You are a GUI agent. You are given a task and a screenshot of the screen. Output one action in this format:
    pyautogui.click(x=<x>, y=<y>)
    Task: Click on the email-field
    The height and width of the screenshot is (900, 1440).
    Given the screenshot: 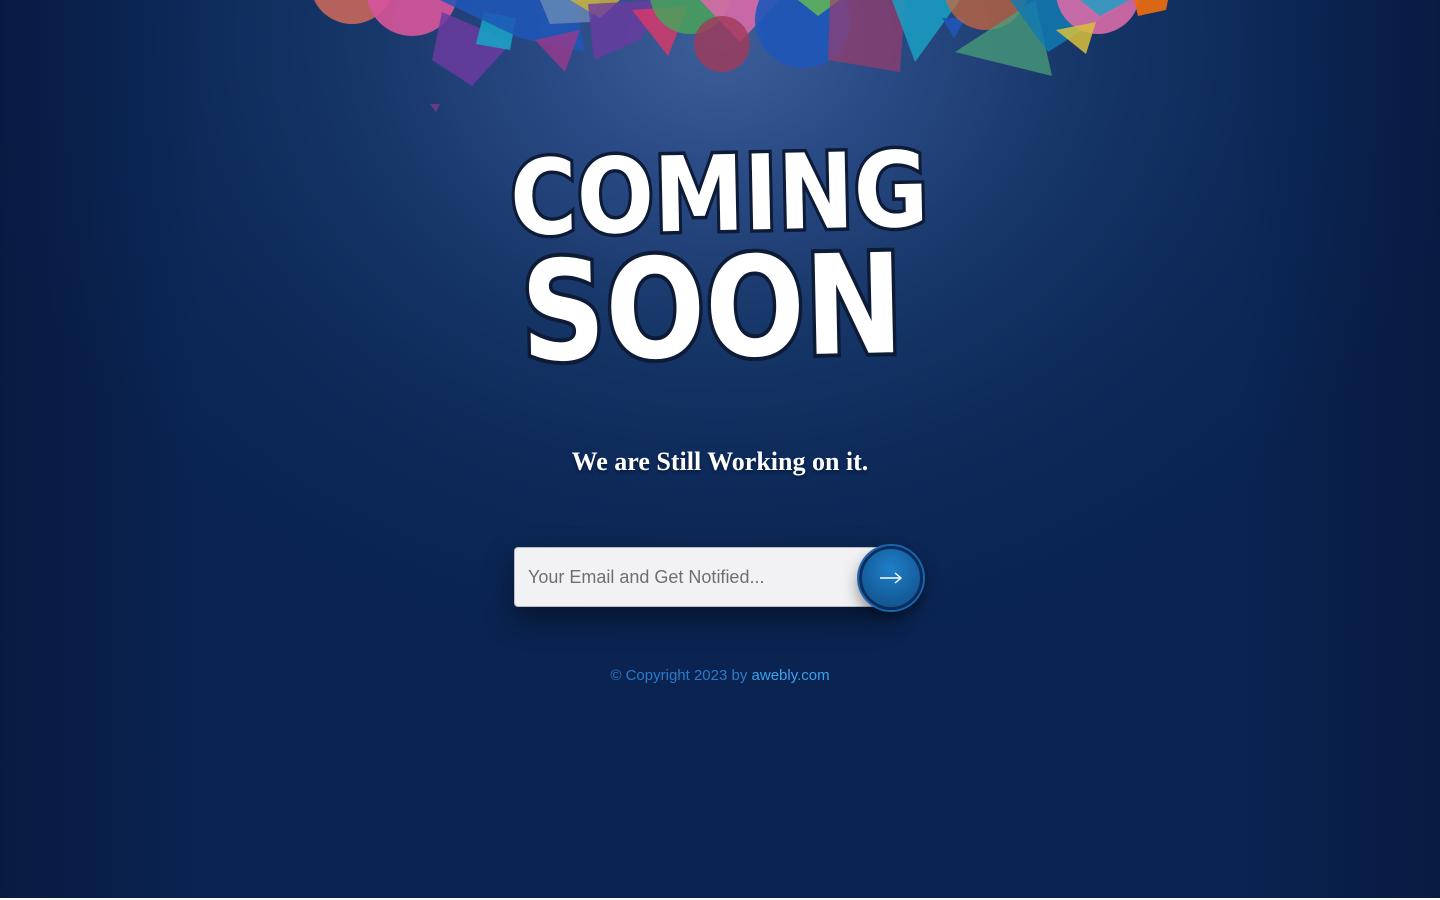 What is the action you would take?
    pyautogui.click(x=700, y=577)
    